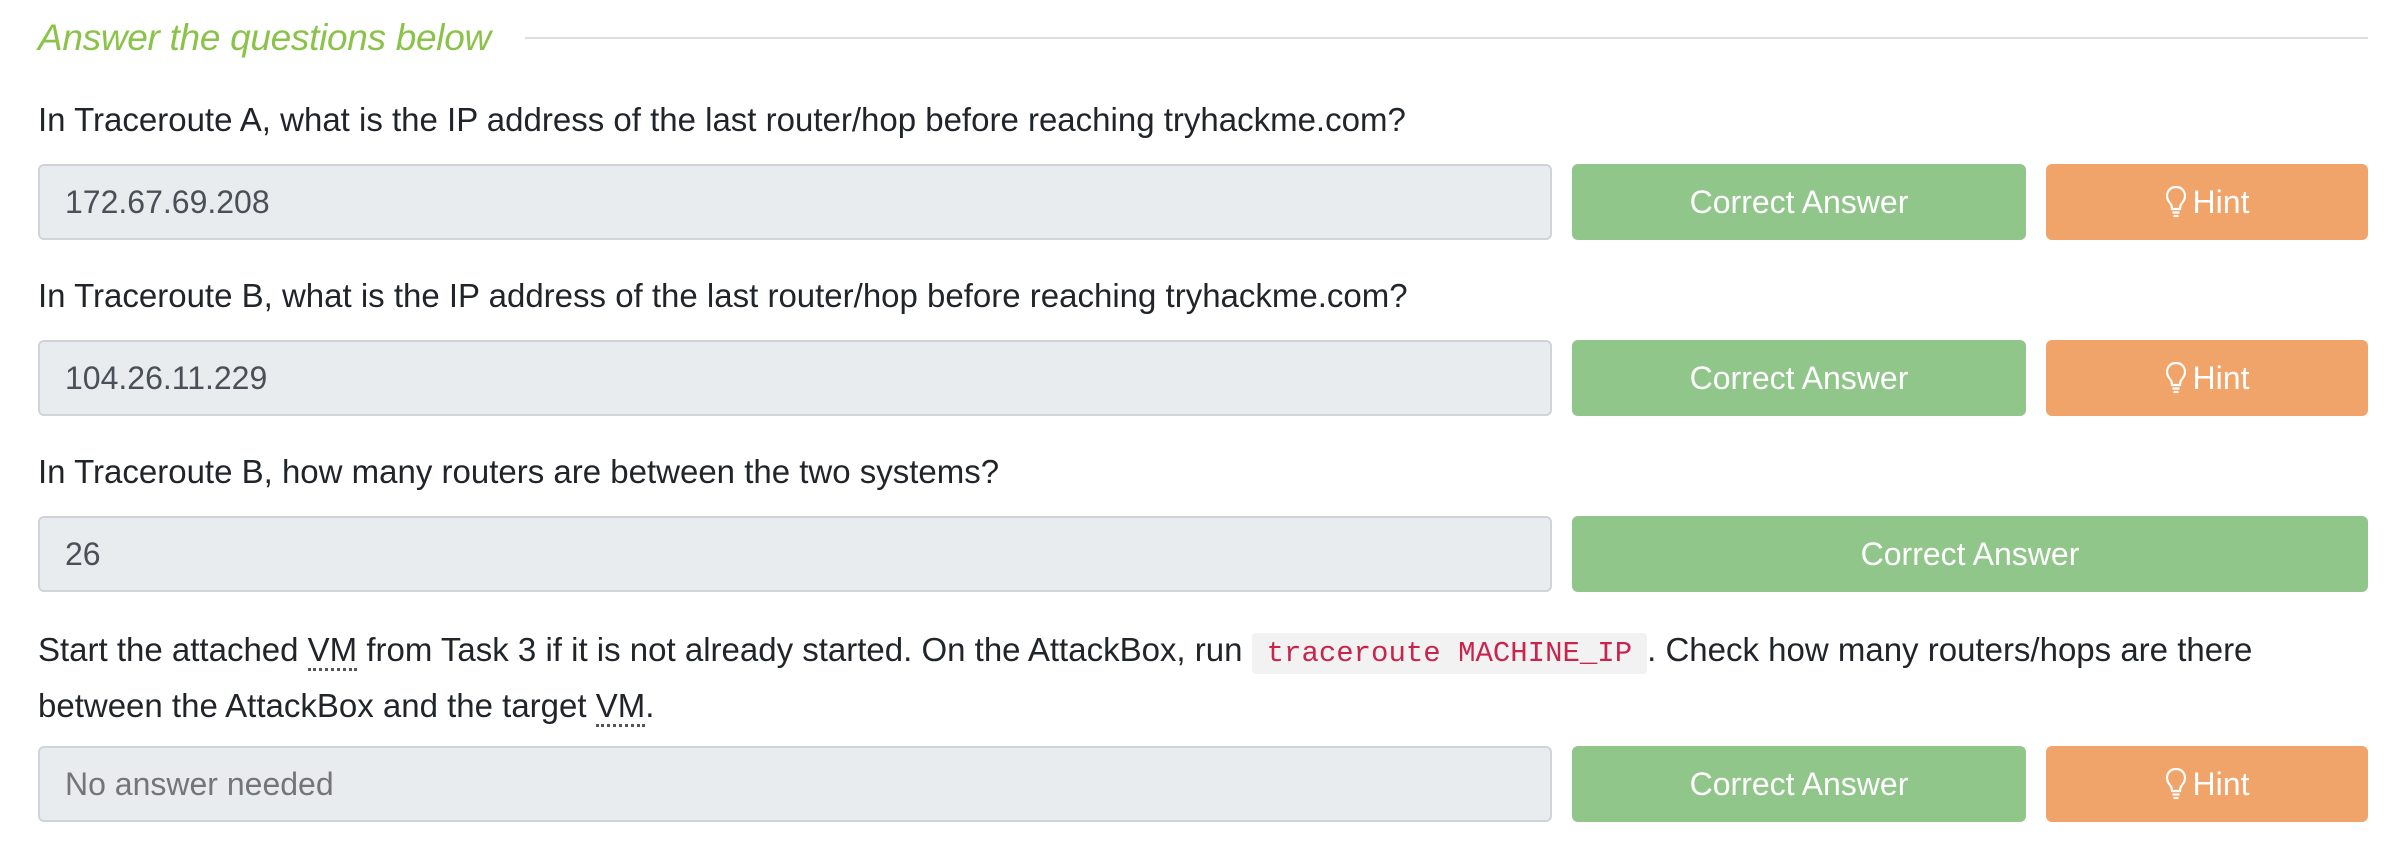  What do you see at coordinates (1446, 38) in the screenshot?
I see `section-divider` at bounding box center [1446, 38].